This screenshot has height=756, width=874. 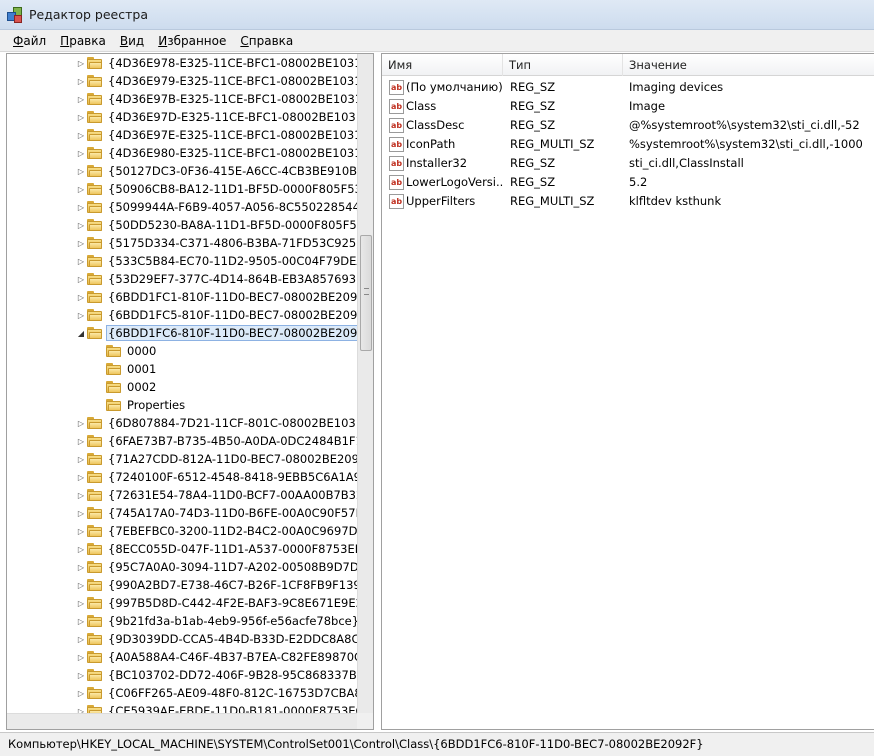 What do you see at coordinates (140, 405) in the screenshot?
I see `tree-node: Properties` at bounding box center [140, 405].